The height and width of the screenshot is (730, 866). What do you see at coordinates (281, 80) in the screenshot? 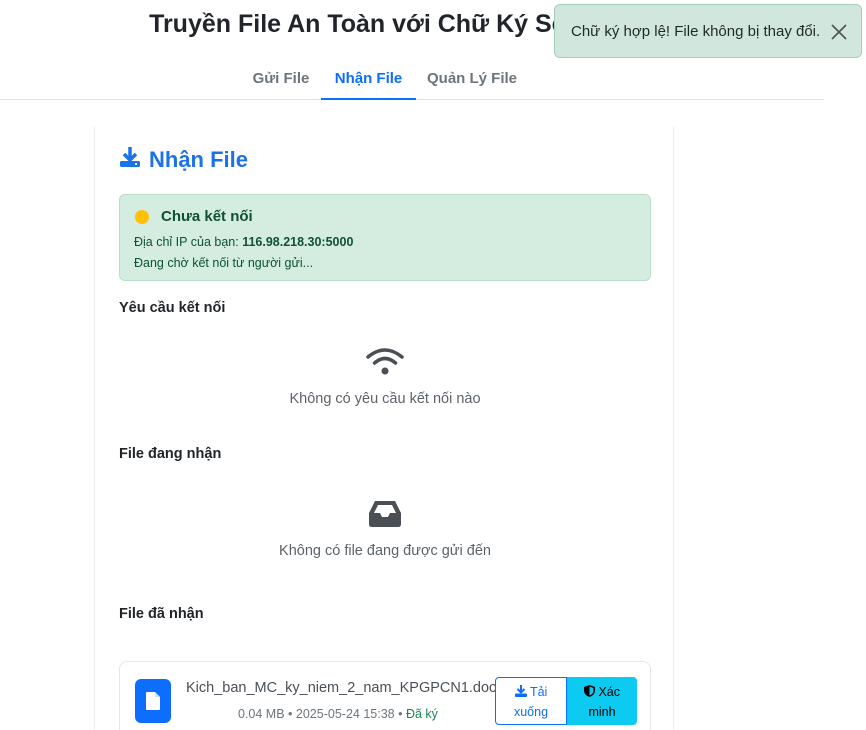
I see `tab-send-file: Gửi File` at bounding box center [281, 80].